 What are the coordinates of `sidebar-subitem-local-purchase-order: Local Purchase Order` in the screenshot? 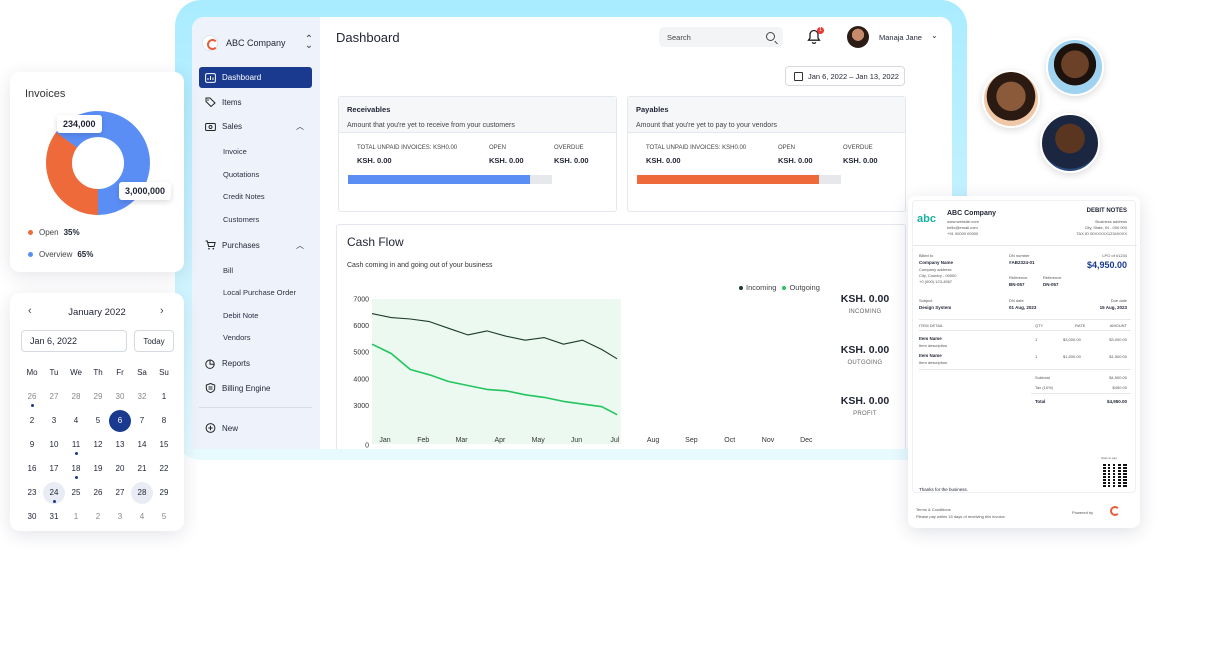 It's located at (255, 293).